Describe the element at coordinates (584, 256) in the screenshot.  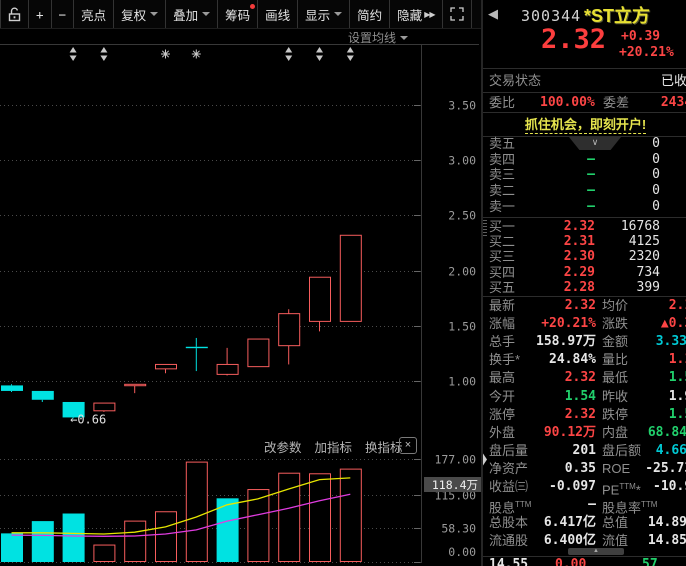
I see `bid-row-3: 买三 2.30 2320` at that location.